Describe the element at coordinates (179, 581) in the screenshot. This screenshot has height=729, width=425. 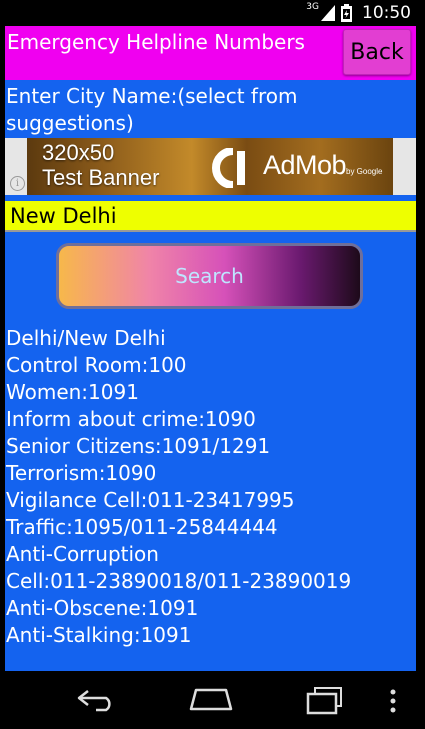
I see `result-line: Cell:011-23890018/011-23890019` at that location.